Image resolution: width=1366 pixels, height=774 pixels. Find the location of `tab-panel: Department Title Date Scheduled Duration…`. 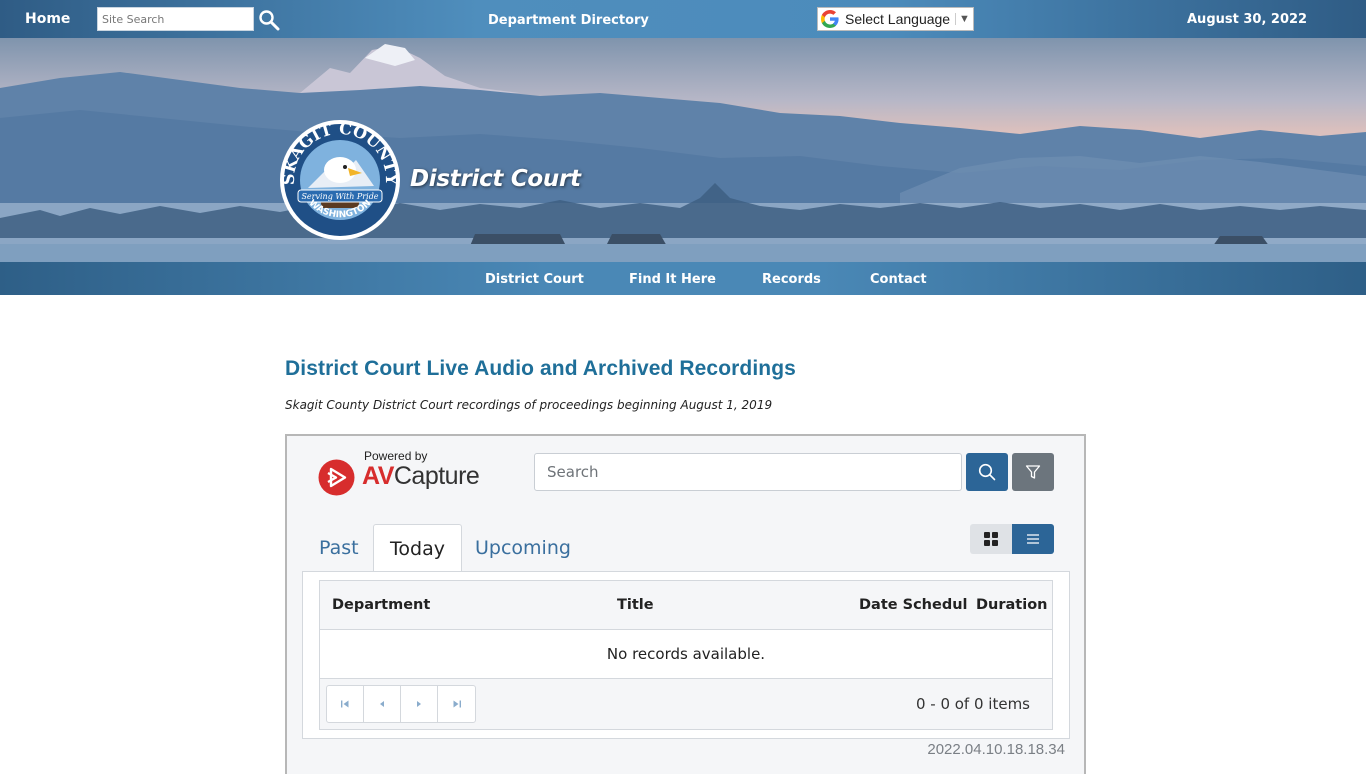

tab-panel: Department Title Date Scheduled Duration… is located at coordinates (686, 655).